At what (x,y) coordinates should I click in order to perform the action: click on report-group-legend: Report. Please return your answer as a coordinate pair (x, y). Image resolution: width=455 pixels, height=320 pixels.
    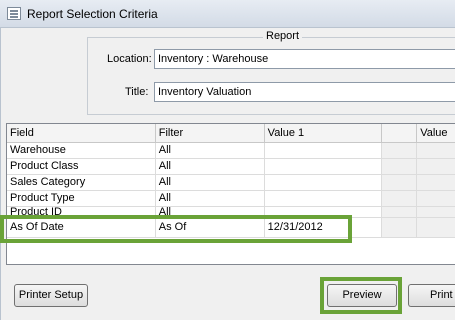
    Looking at the image, I should click on (283, 36).